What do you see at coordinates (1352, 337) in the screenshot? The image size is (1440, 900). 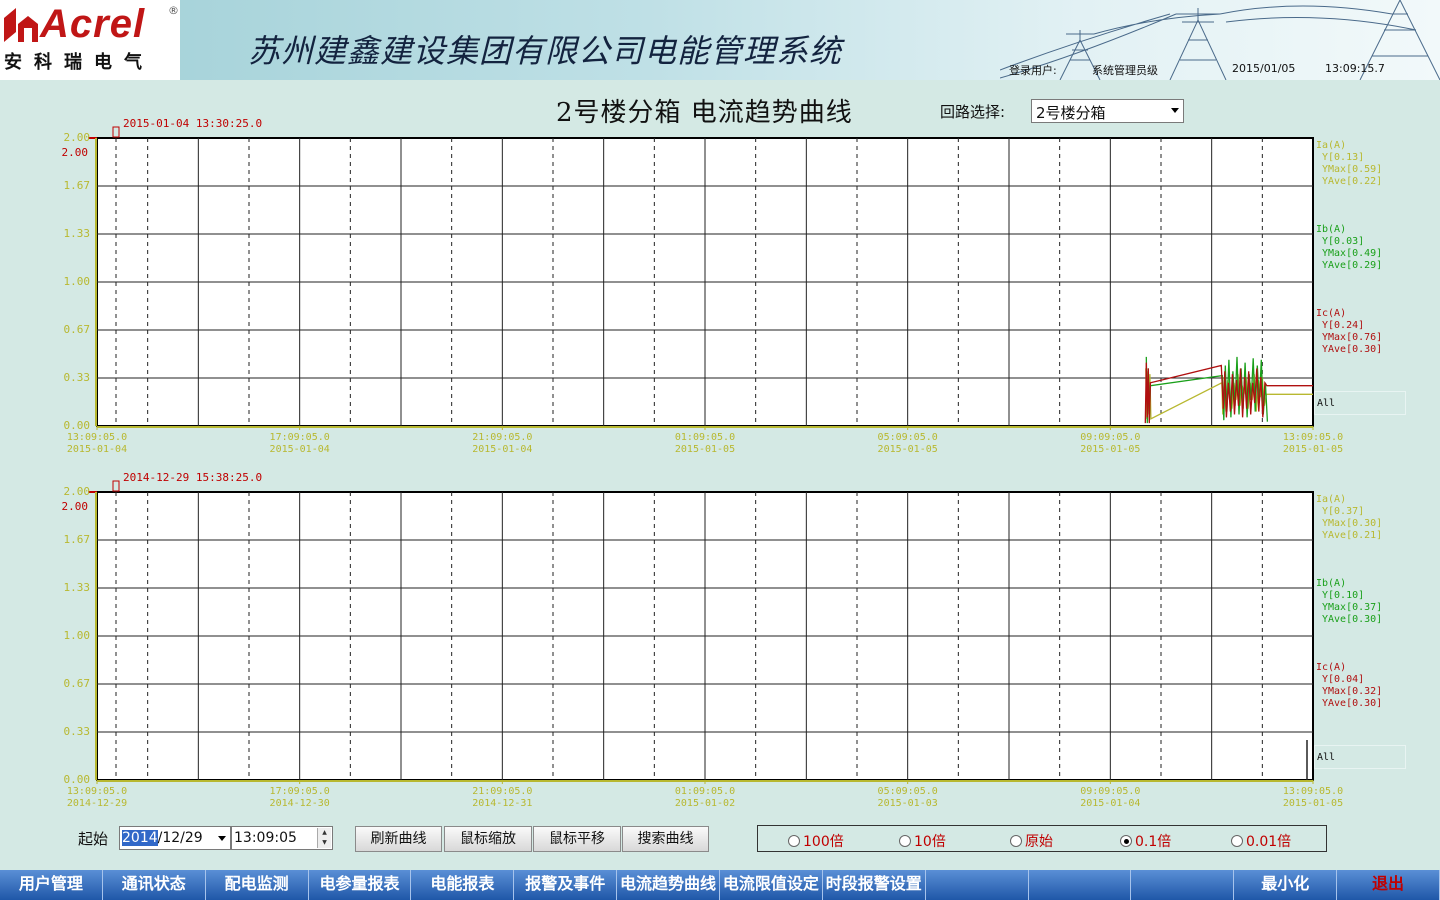 I see `legend-ymax: YMax[0.76]` at bounding box center [1352, 337].